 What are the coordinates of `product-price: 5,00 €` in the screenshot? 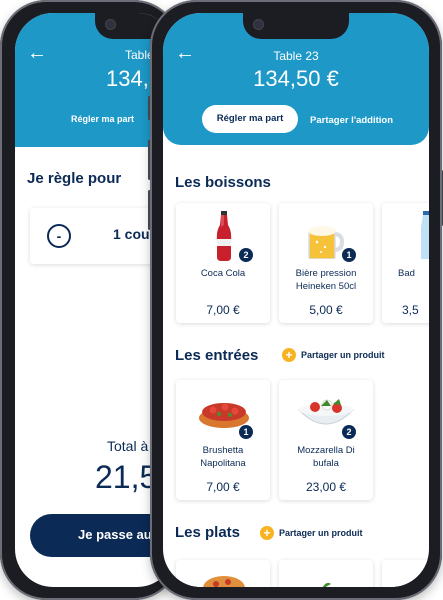 It's located at (326, 310).